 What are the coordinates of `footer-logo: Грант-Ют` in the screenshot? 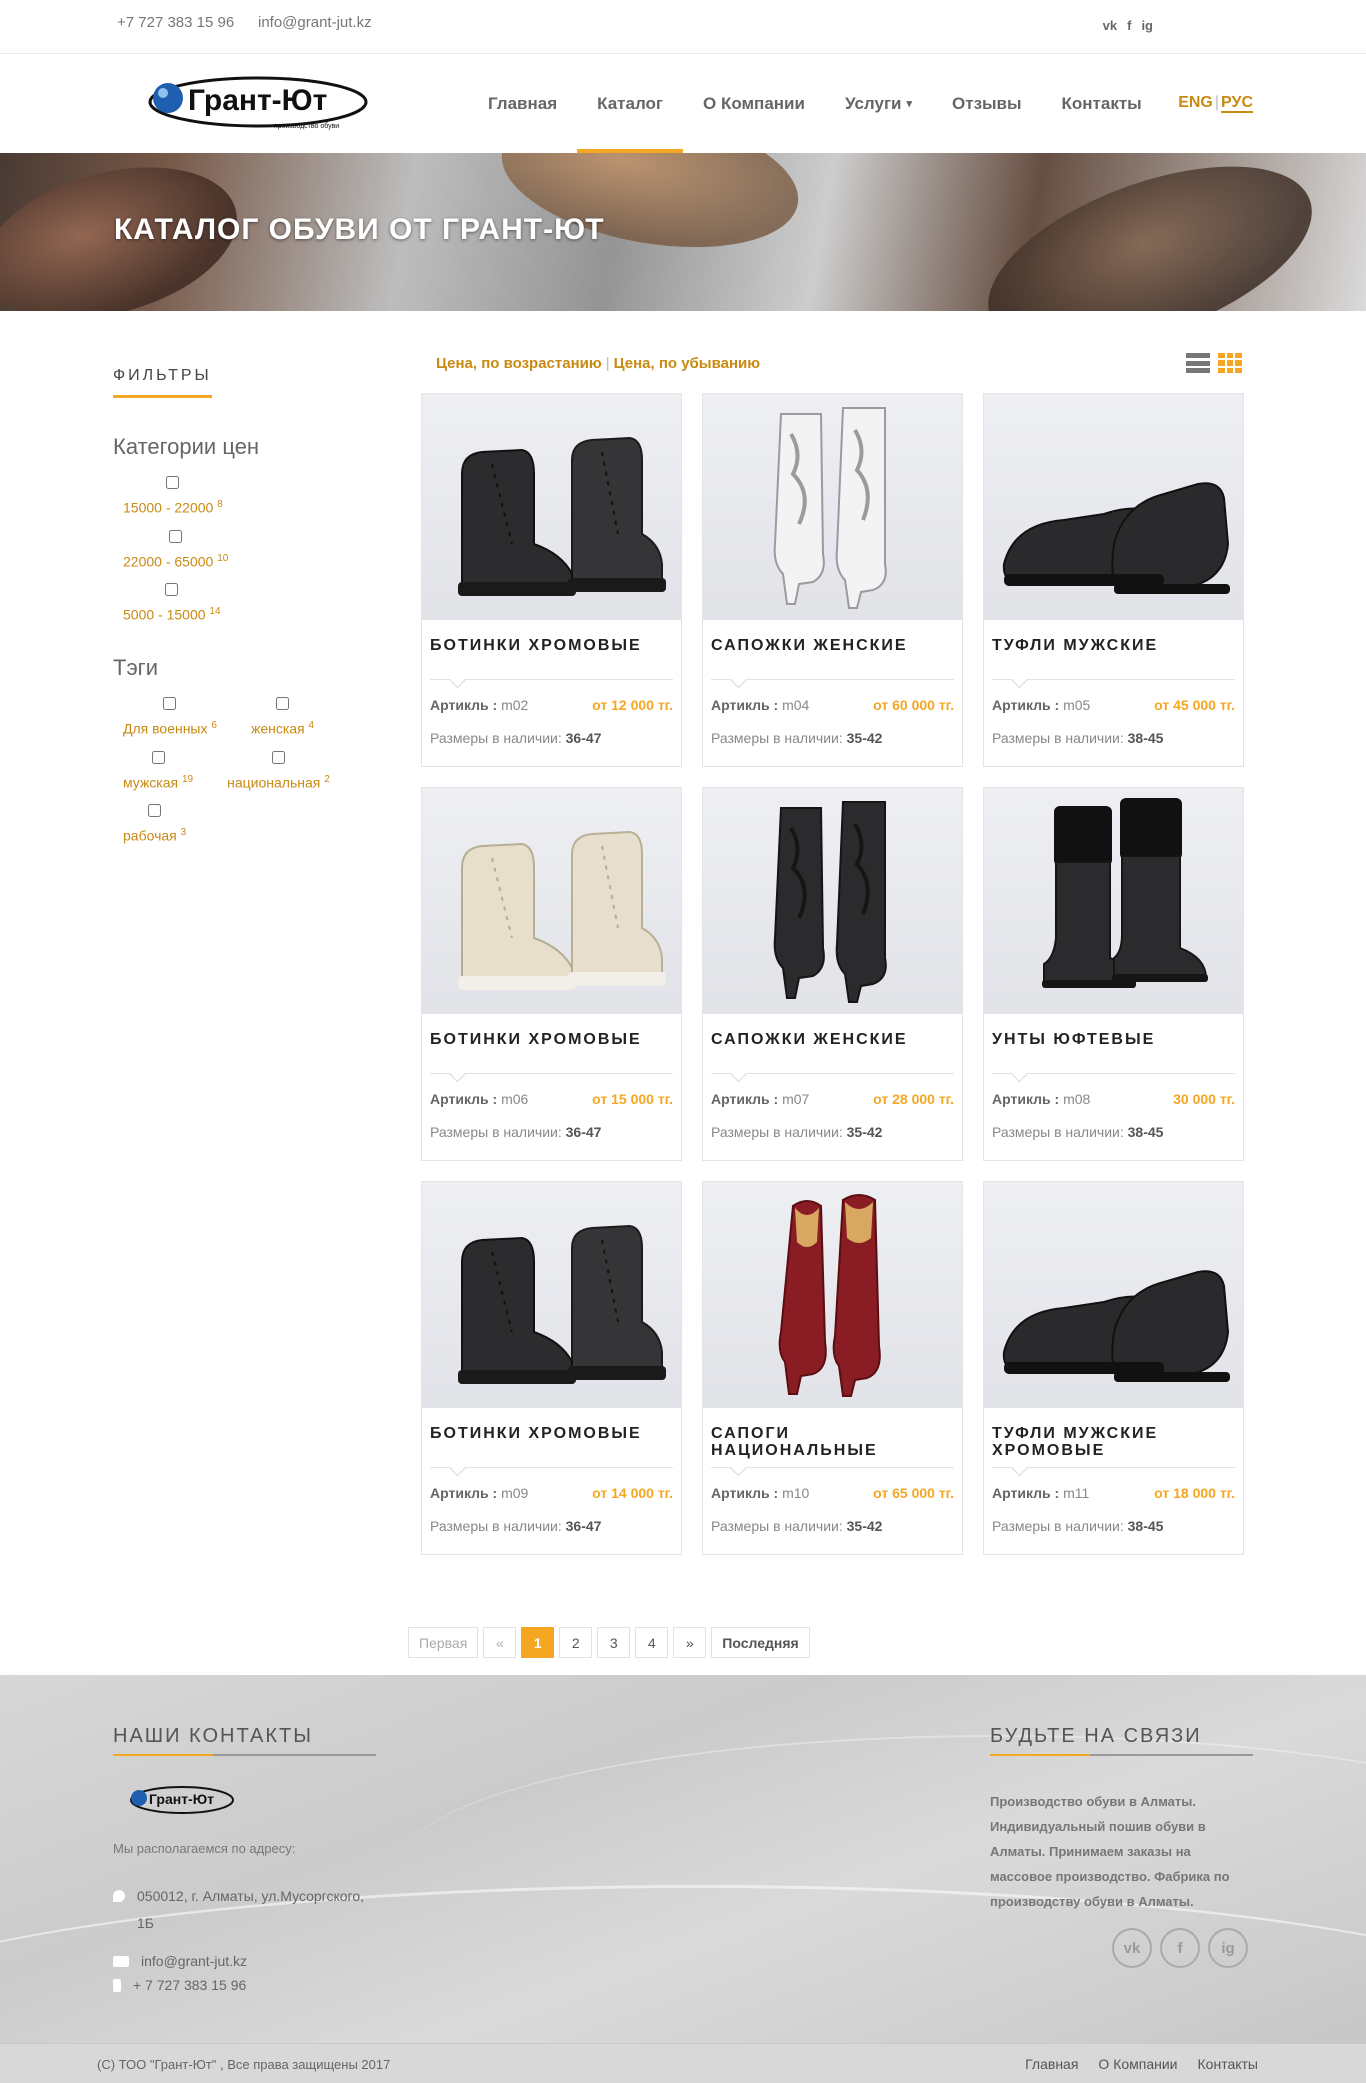 It's located at (181, 1800).